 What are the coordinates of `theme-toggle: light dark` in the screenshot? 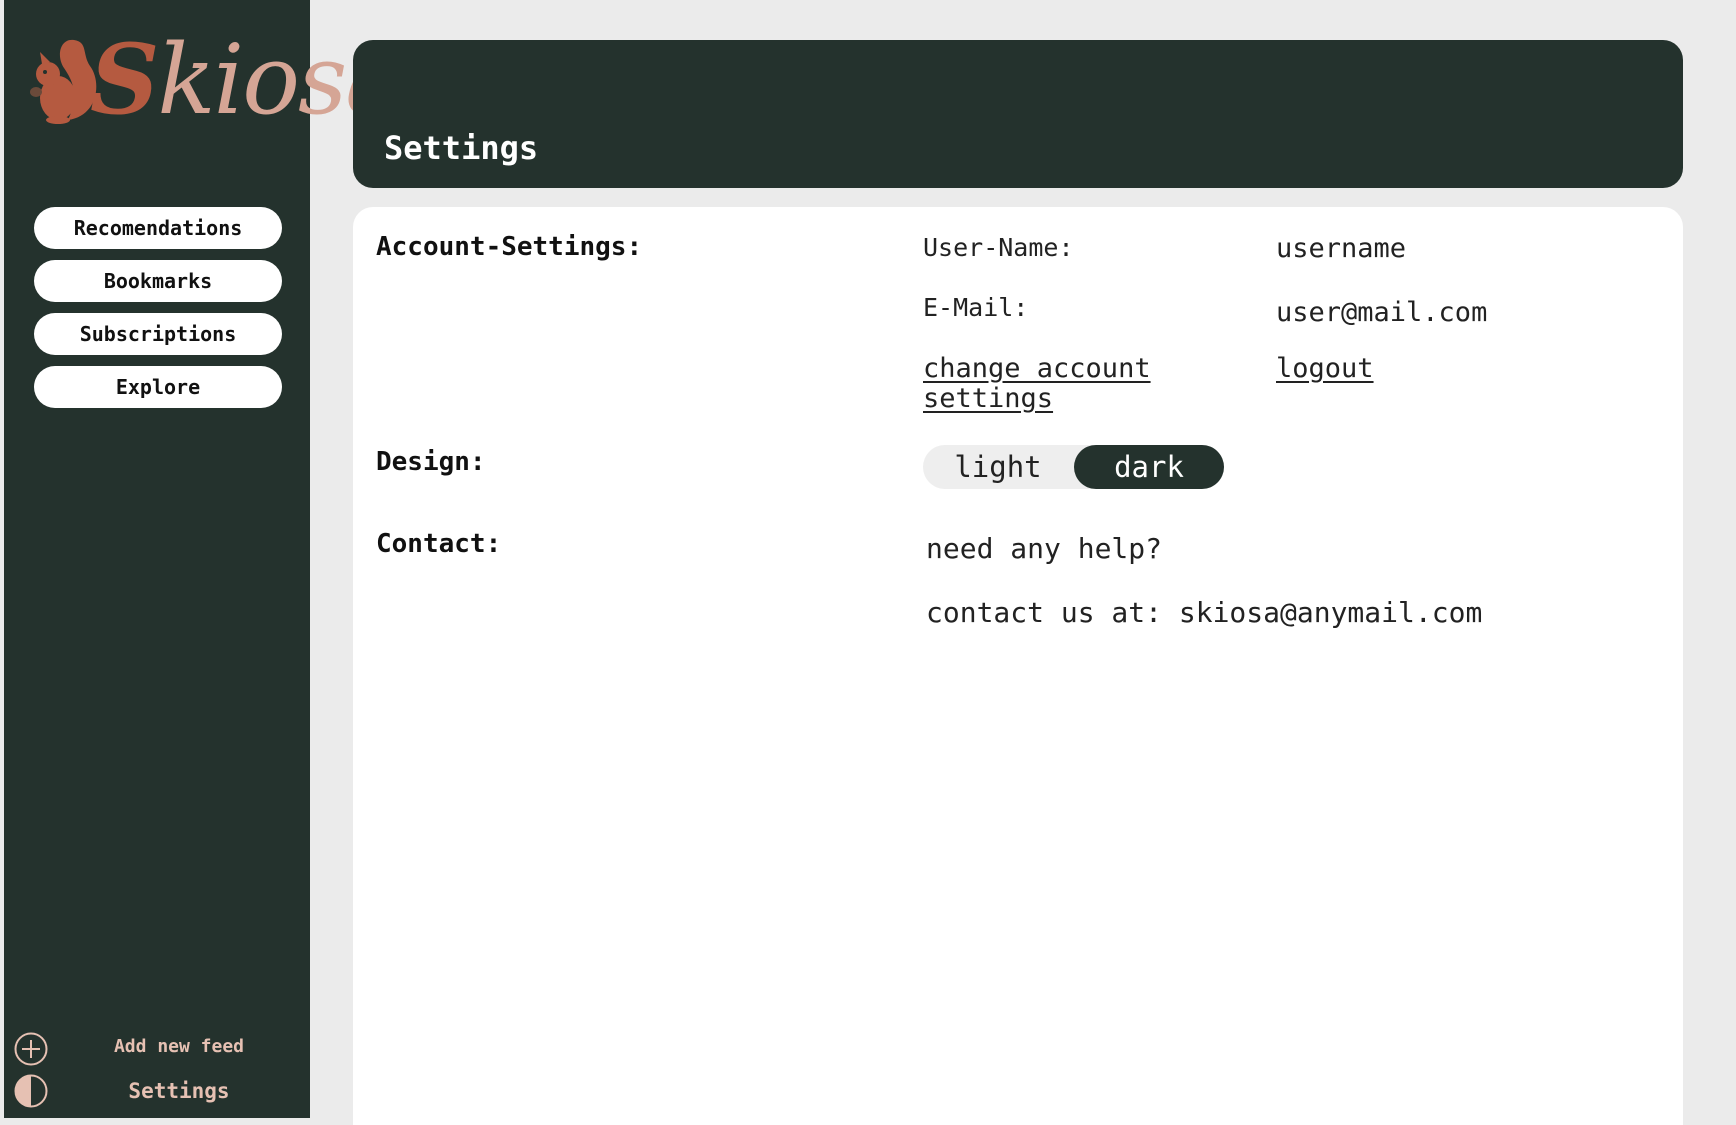 It's located at (1073, 467).